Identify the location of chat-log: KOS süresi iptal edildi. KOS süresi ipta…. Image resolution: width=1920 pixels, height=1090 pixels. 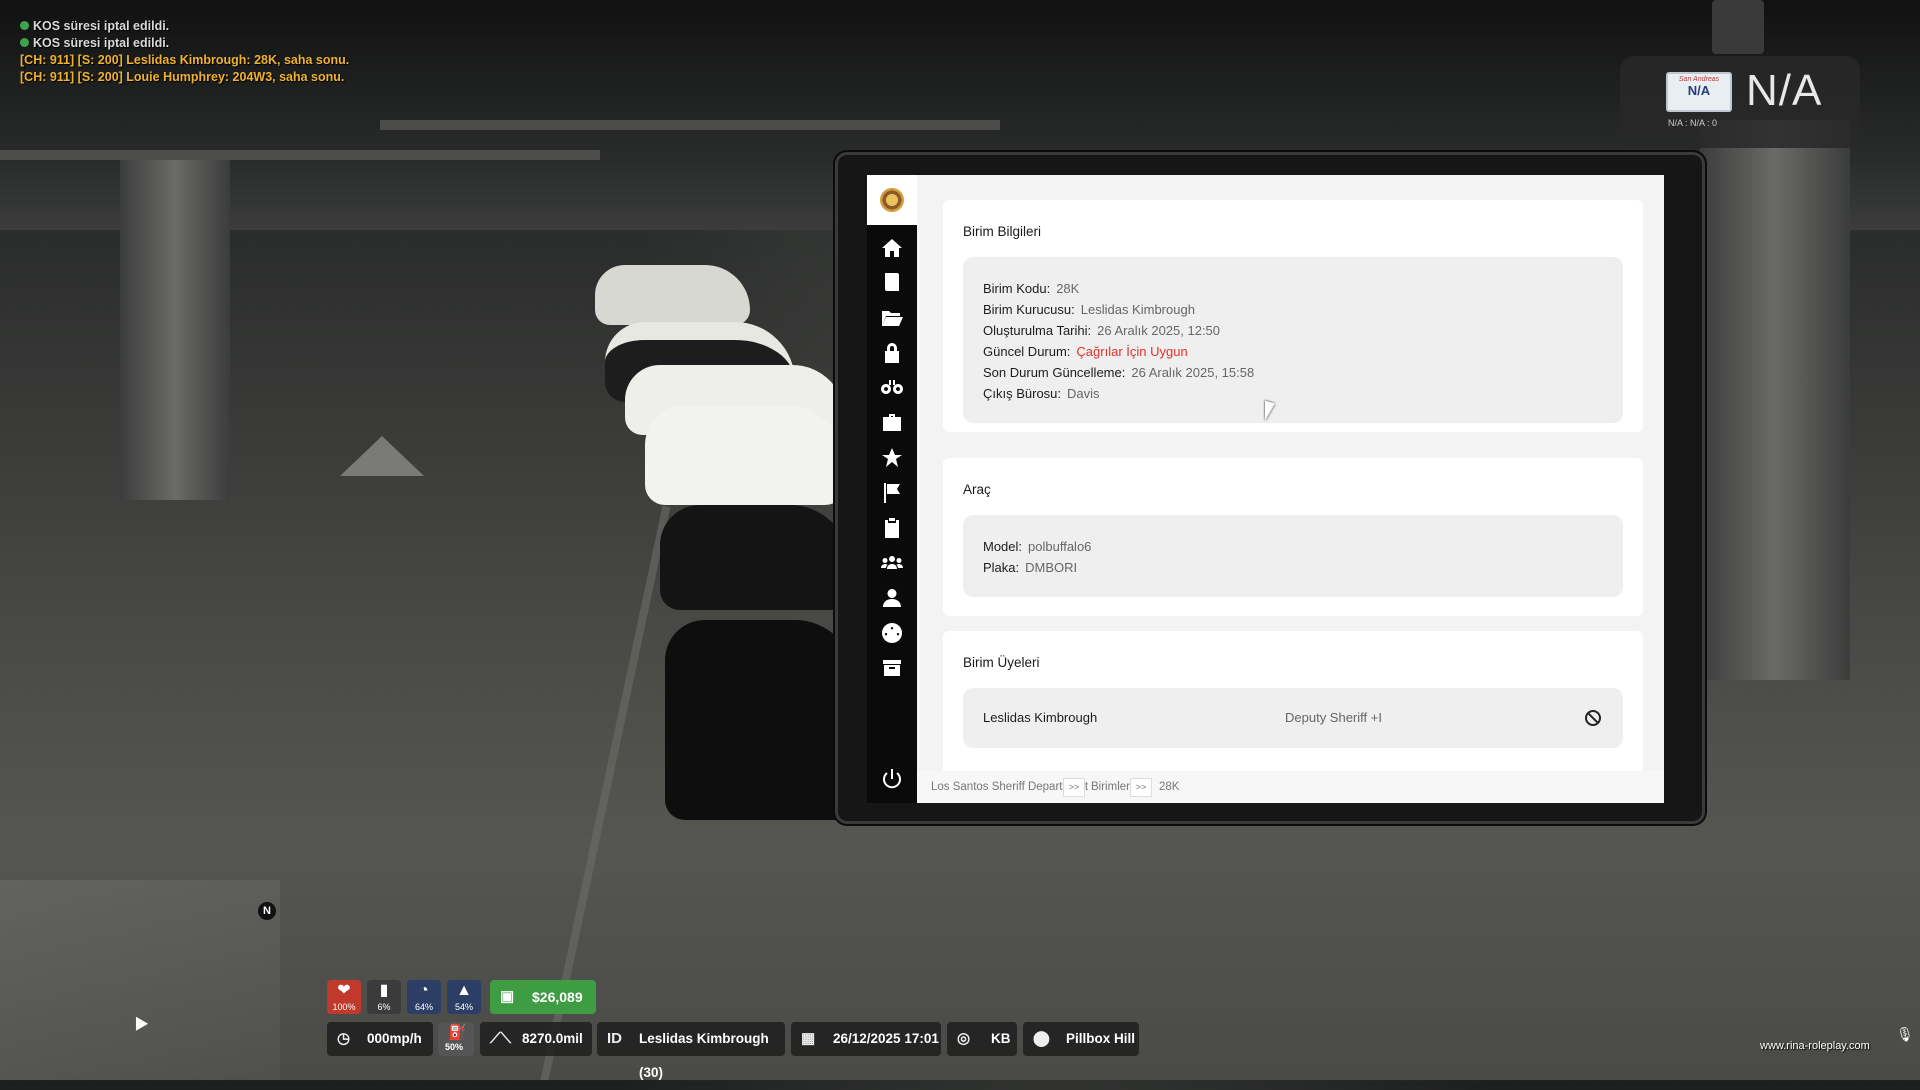
(184, 52).